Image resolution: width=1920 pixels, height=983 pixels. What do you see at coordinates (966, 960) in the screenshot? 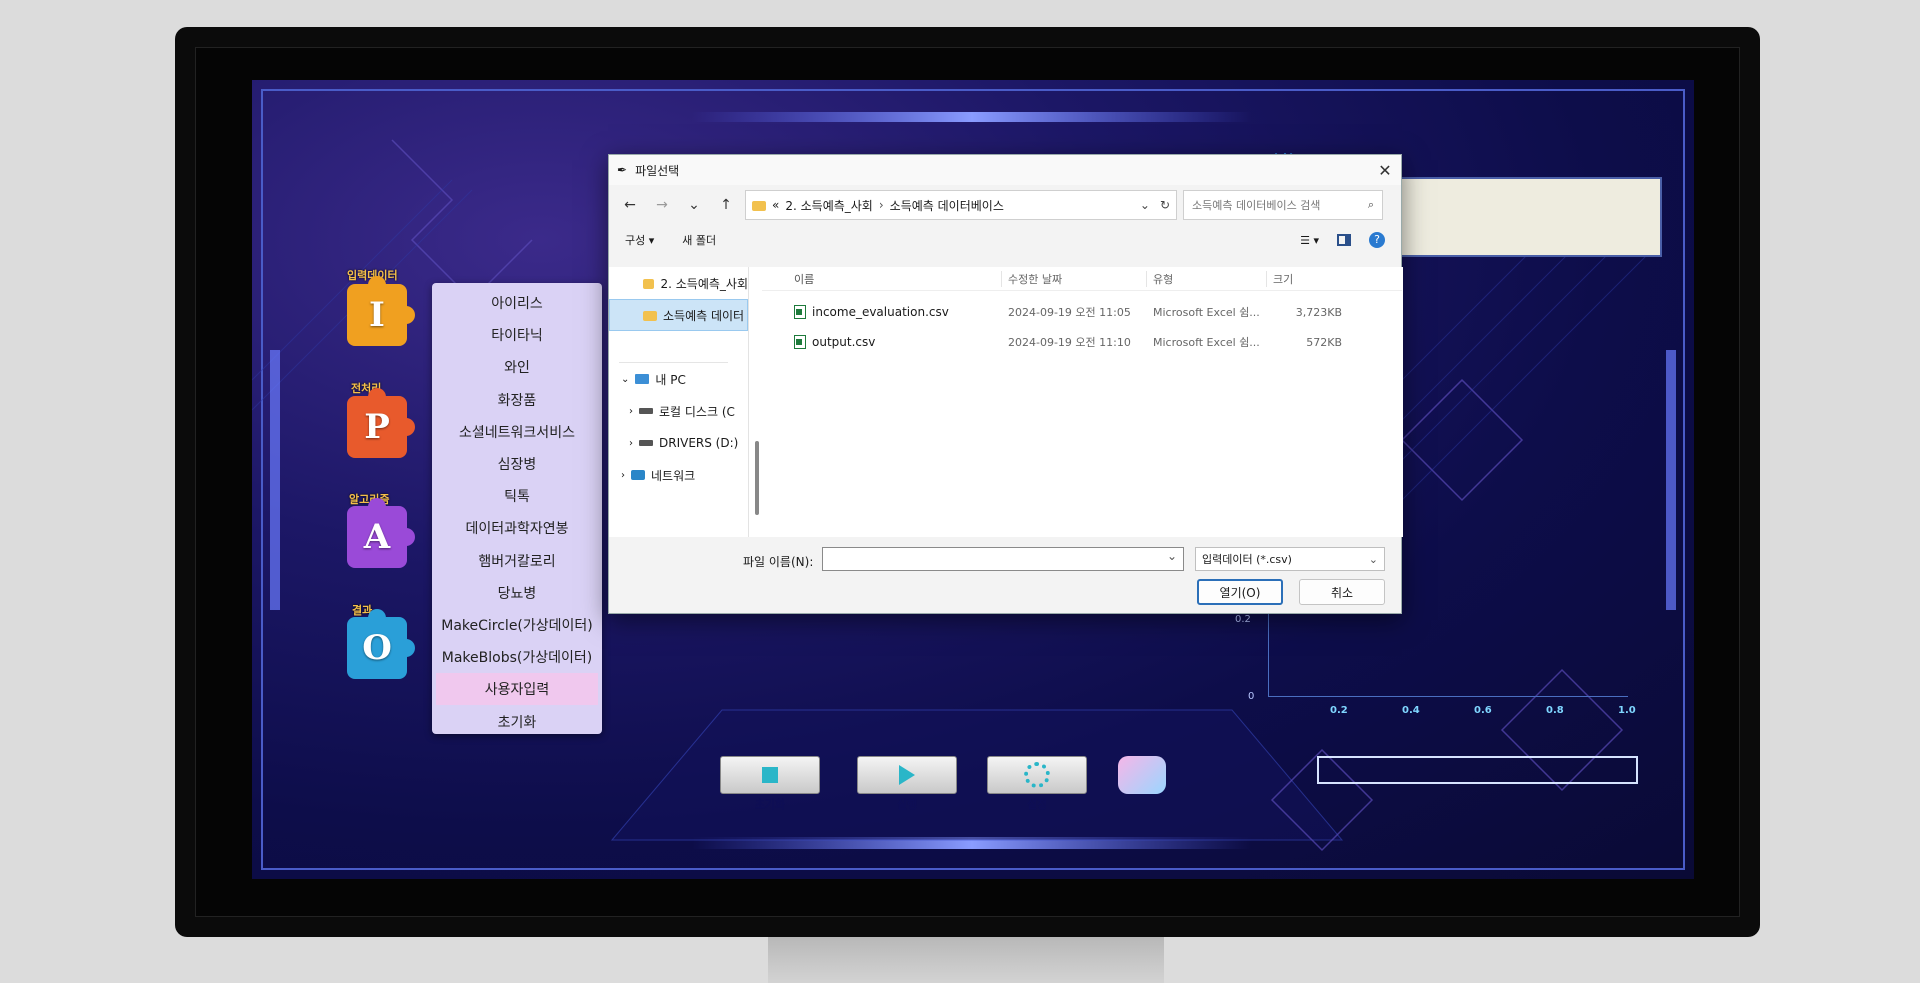
I see `monitor-stand` at bounding box center [966, 960].